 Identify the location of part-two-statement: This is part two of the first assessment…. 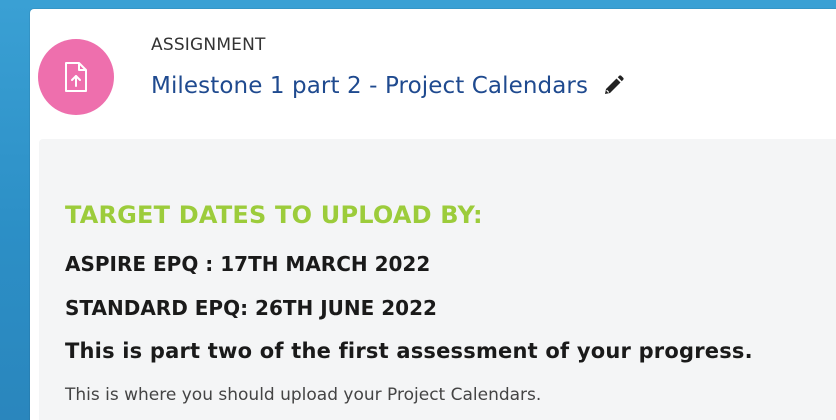
(409, 351).